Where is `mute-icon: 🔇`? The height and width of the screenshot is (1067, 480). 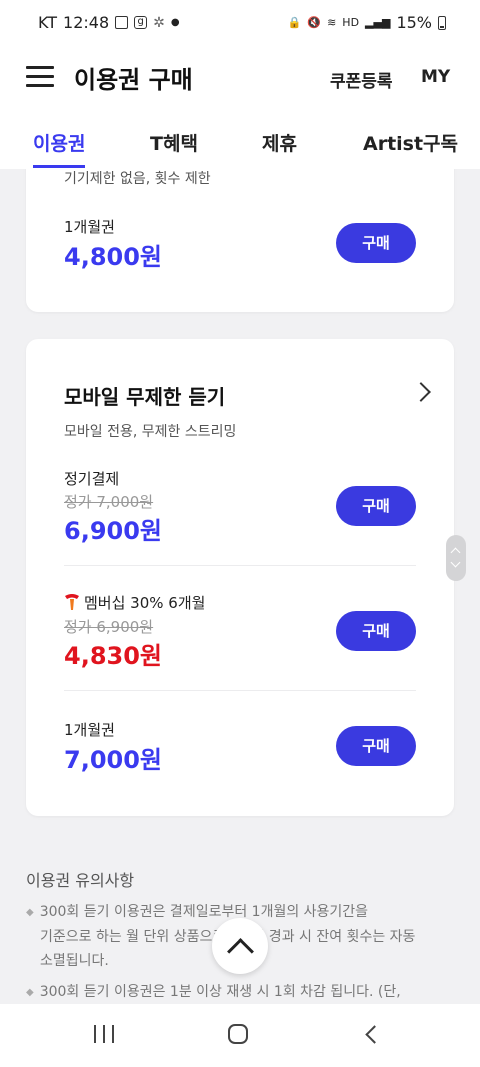
mute-icon: 🔇 is located at coordinates (314, 22).